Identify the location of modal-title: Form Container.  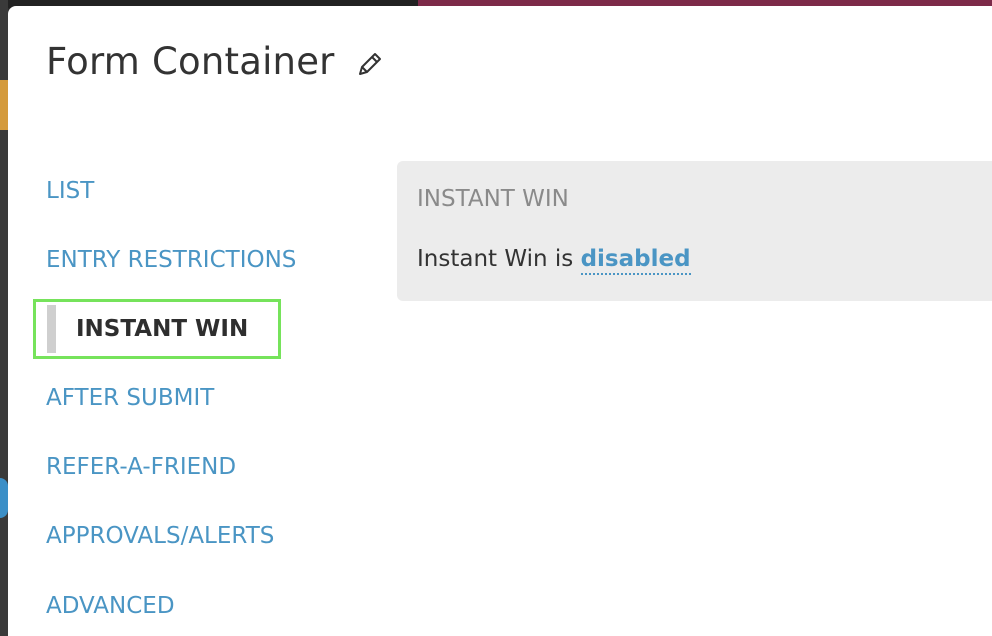
(190, 61).